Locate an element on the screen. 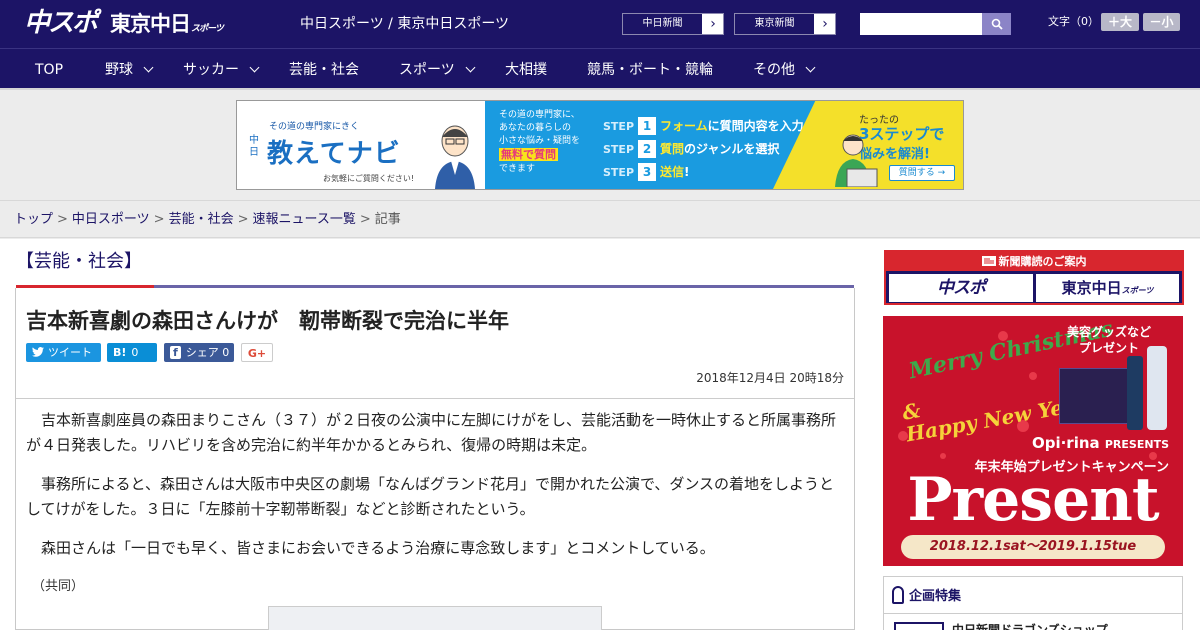 The image size is (1200, 630). subscription-box: 新聞購読のご案内 中スポ 東京中日スポーツ is located at coordinates (1034, 277).